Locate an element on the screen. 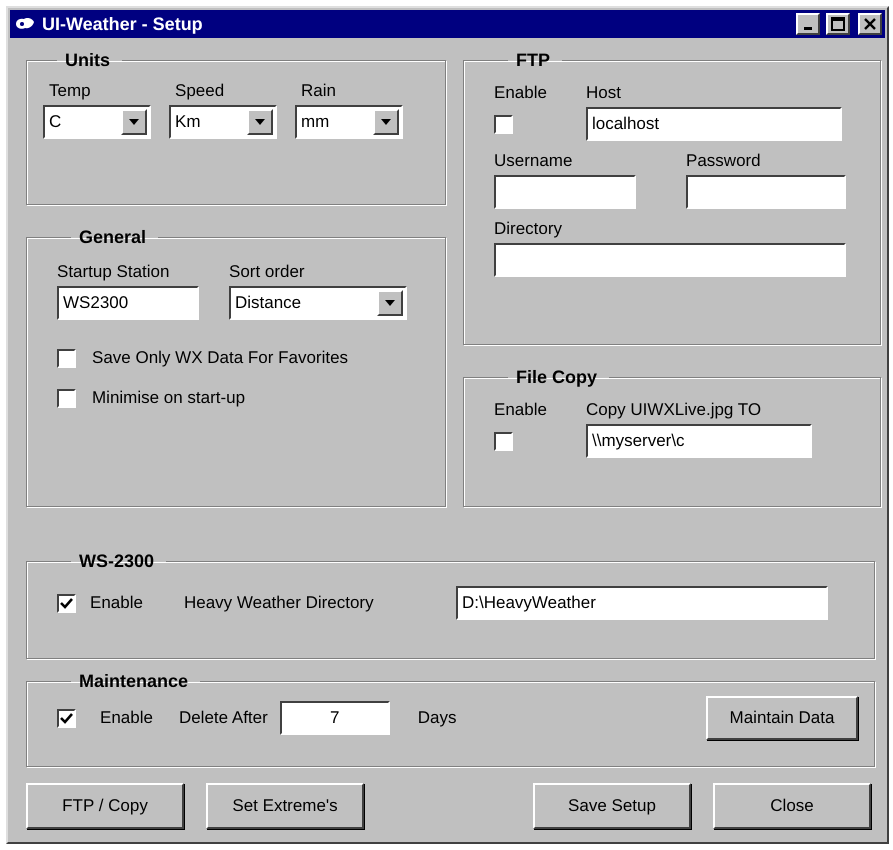  app-icon is located at coordinates (25, 24).